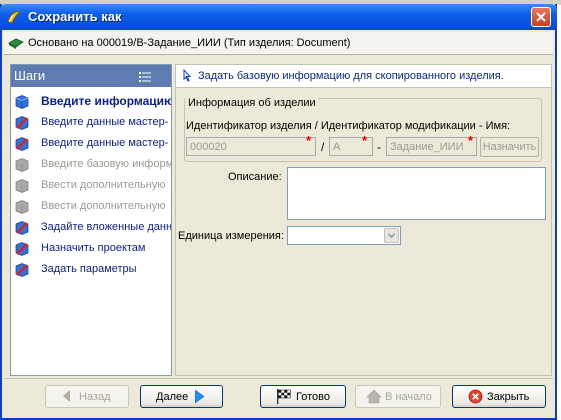 This screenshot has width=561, height=420. I want to click on list-icon, so click(145, 77).